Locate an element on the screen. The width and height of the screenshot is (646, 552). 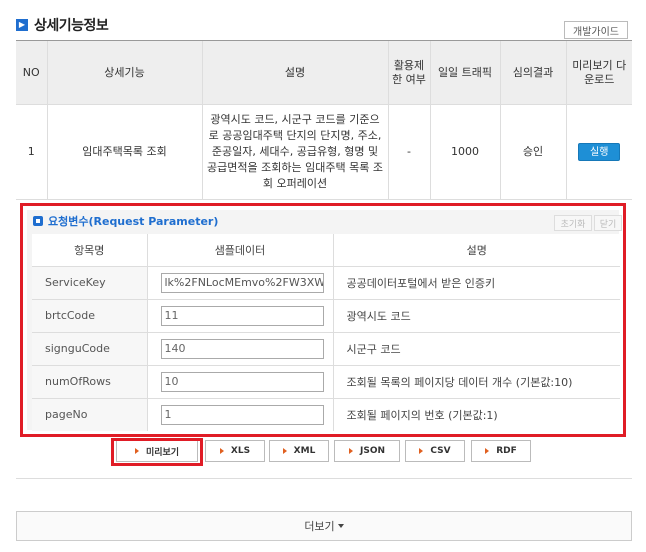
param-desc: 시군구 코드 is located at coordinates (476, 349).